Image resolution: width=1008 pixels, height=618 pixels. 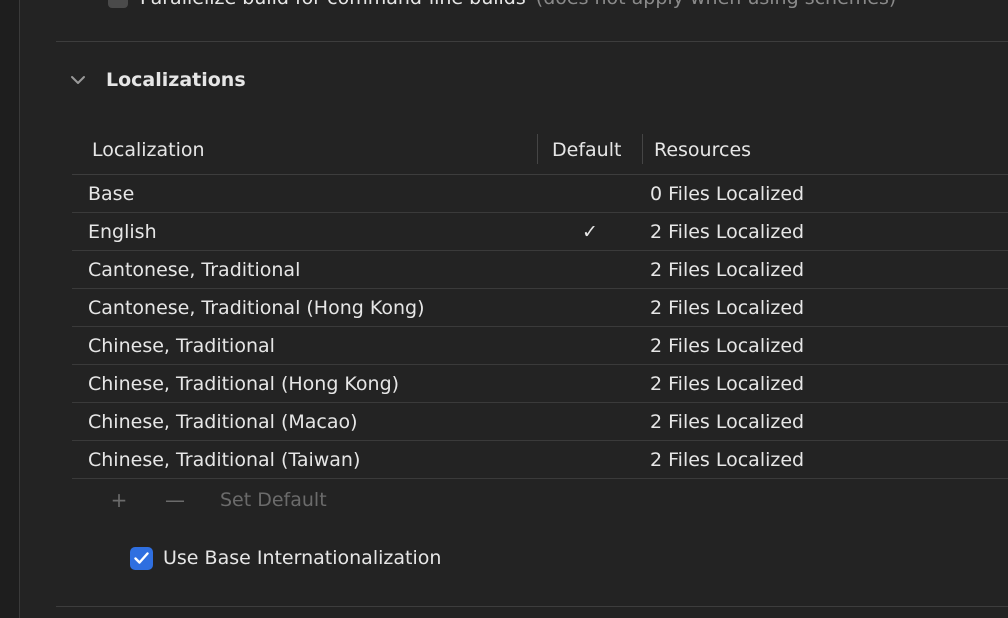 What do you see at coordinates (256, 307) in the screenshot?
I see `localization-name: Cantonese, Traditional (Hong Kong)` at bounding box center [256, 307].